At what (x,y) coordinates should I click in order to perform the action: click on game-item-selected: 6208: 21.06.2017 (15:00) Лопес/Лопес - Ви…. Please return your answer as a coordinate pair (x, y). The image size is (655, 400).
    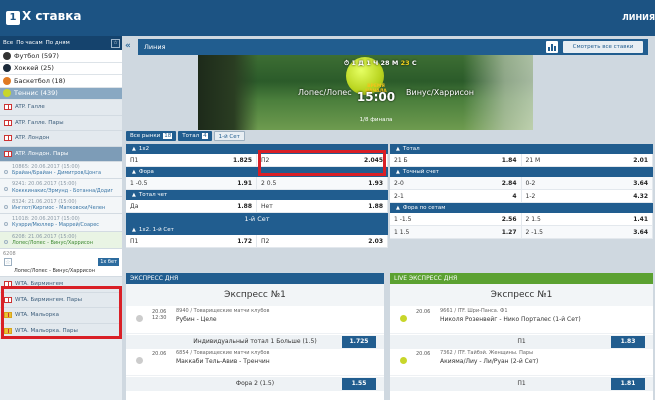
    Looking at the image, I should click on (61, 240).